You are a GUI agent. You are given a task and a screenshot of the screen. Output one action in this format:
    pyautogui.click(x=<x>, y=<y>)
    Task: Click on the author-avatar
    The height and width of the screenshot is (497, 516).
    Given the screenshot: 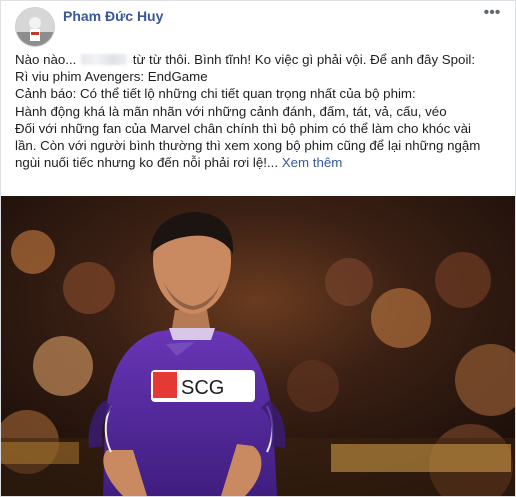 What is the action you would take?
    pyautogui.click(x=35, y=27)
    